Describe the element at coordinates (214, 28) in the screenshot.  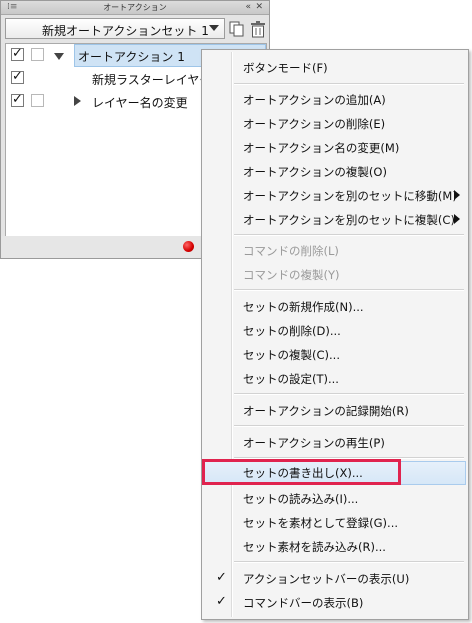
I see `chevron-down-icon` at that location.